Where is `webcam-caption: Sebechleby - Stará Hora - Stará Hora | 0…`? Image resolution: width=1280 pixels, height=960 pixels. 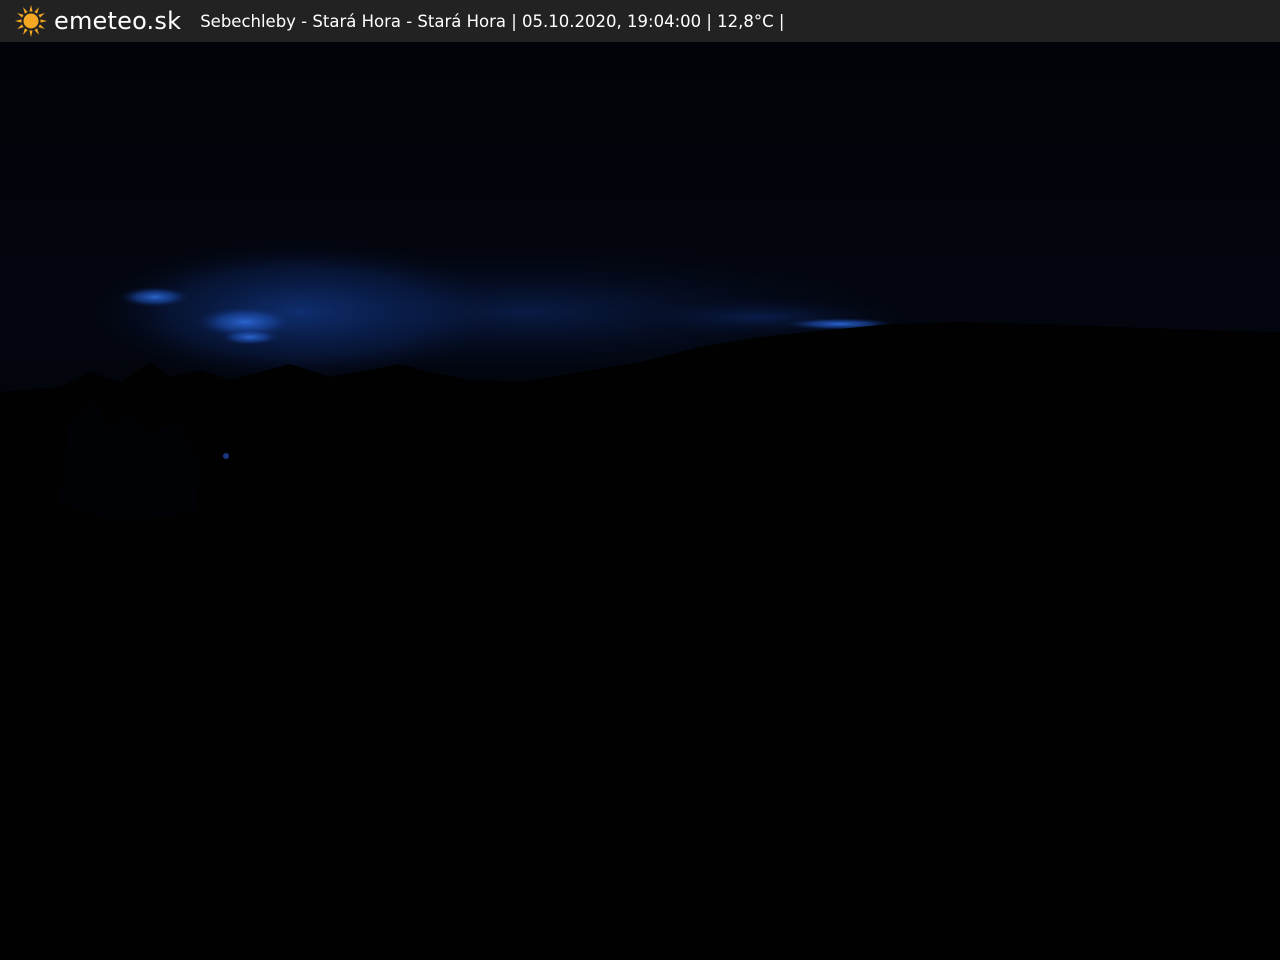 webcam-caption: Sebechleby - Stará Hora - Stará Hora | 0… is located at coordinates (492, 21).